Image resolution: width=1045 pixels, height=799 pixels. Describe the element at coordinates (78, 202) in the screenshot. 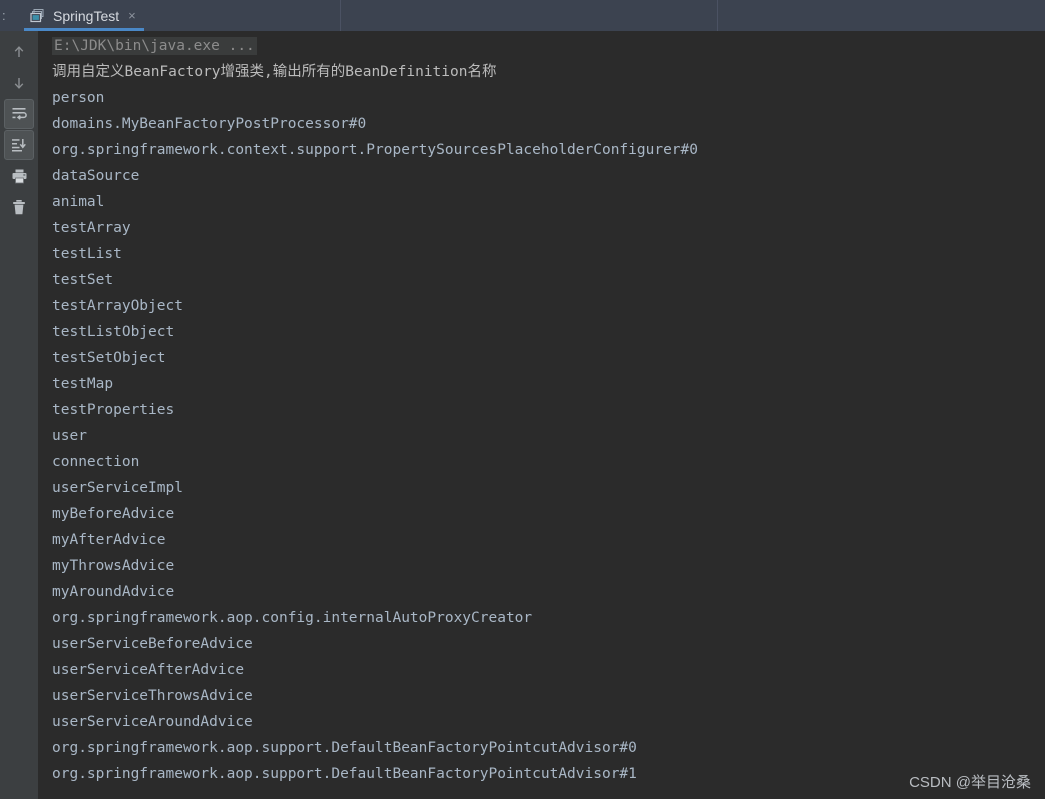

I see `console-line: animal` at that location.